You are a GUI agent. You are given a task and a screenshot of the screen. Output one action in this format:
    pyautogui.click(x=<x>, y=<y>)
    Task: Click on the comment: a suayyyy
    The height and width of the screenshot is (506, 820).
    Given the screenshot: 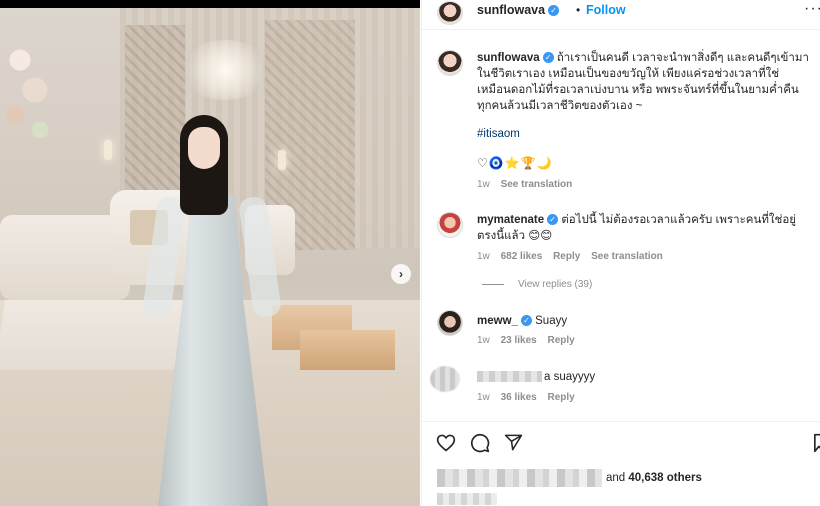 What is the action you would take?
    pyautogui.click(x=644, y=377)
    